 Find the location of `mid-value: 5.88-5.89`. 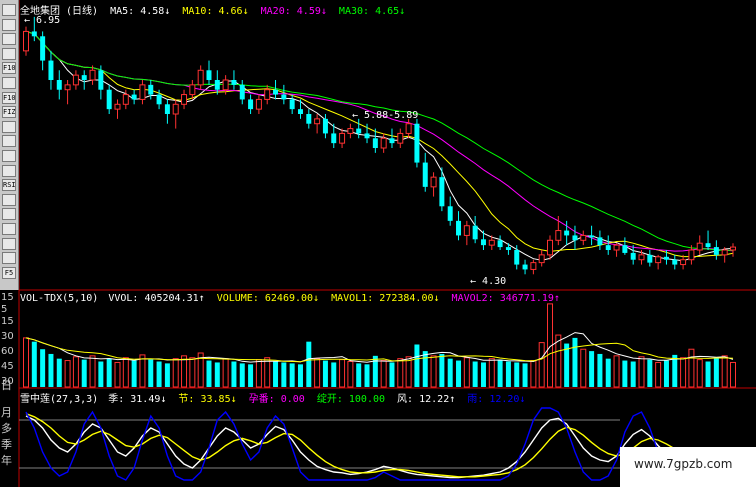

mid-value: 5.88-5.89 is located at coordinates (391, 115).